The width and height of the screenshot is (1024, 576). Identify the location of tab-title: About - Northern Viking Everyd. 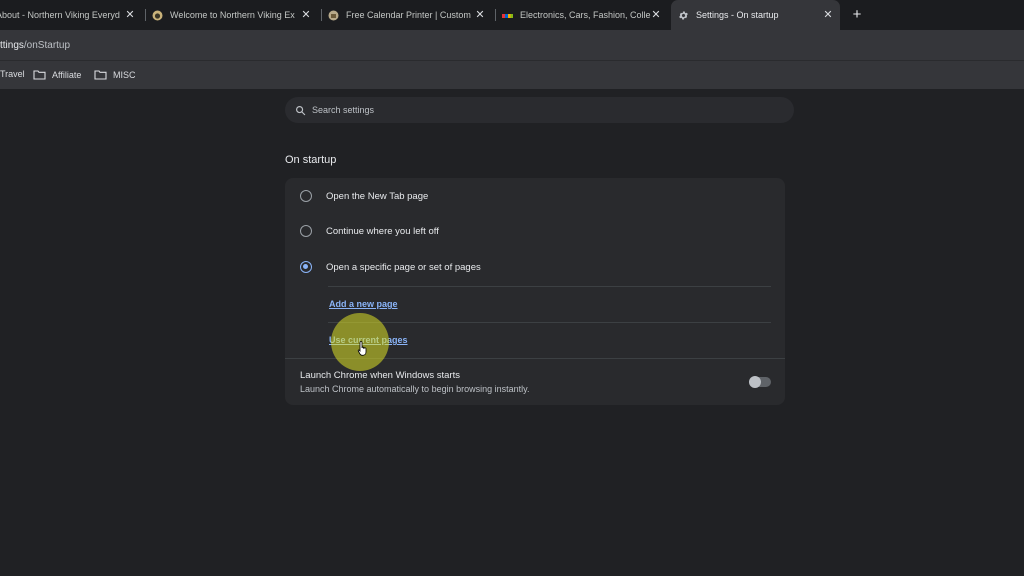
(60, 15).